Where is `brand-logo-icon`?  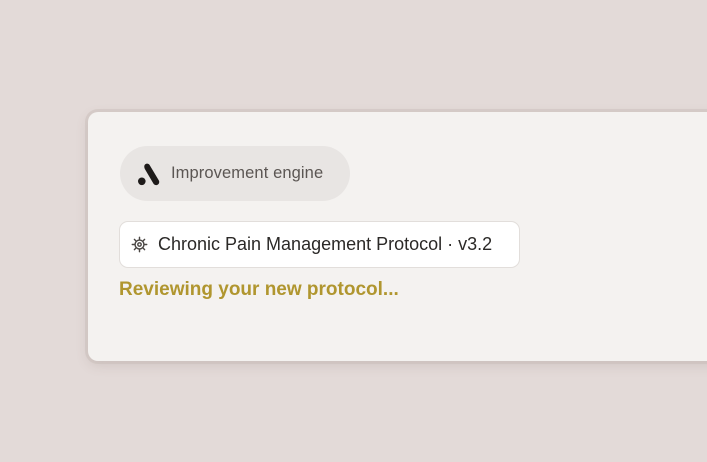
brand-logo-icon is located at coordinates (149, 174).